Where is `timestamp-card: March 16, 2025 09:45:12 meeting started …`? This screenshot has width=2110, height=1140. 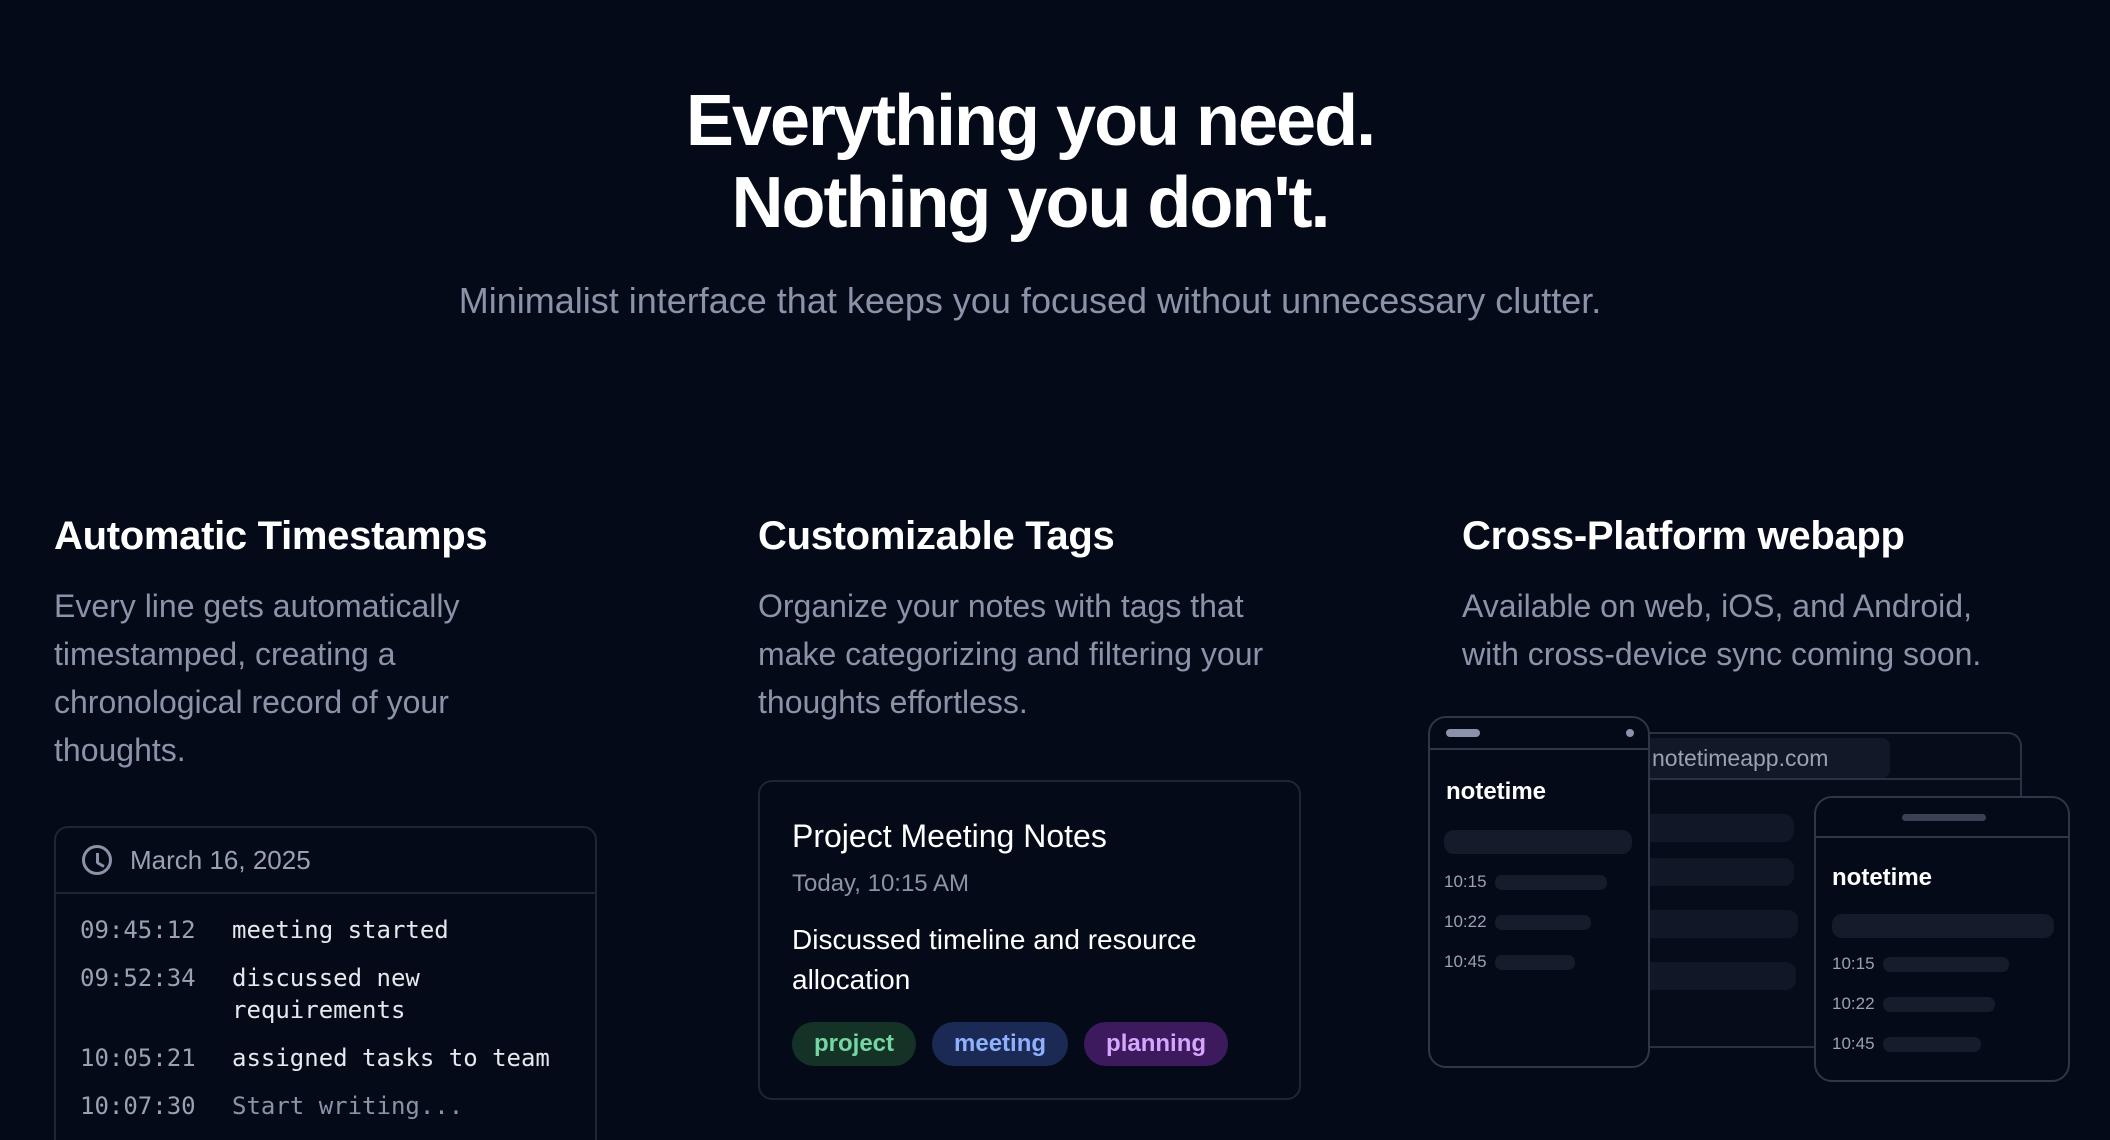 timestamp-card: March 16, 2025 09:45:12 meeting started … is located at coordinates (325, 983).